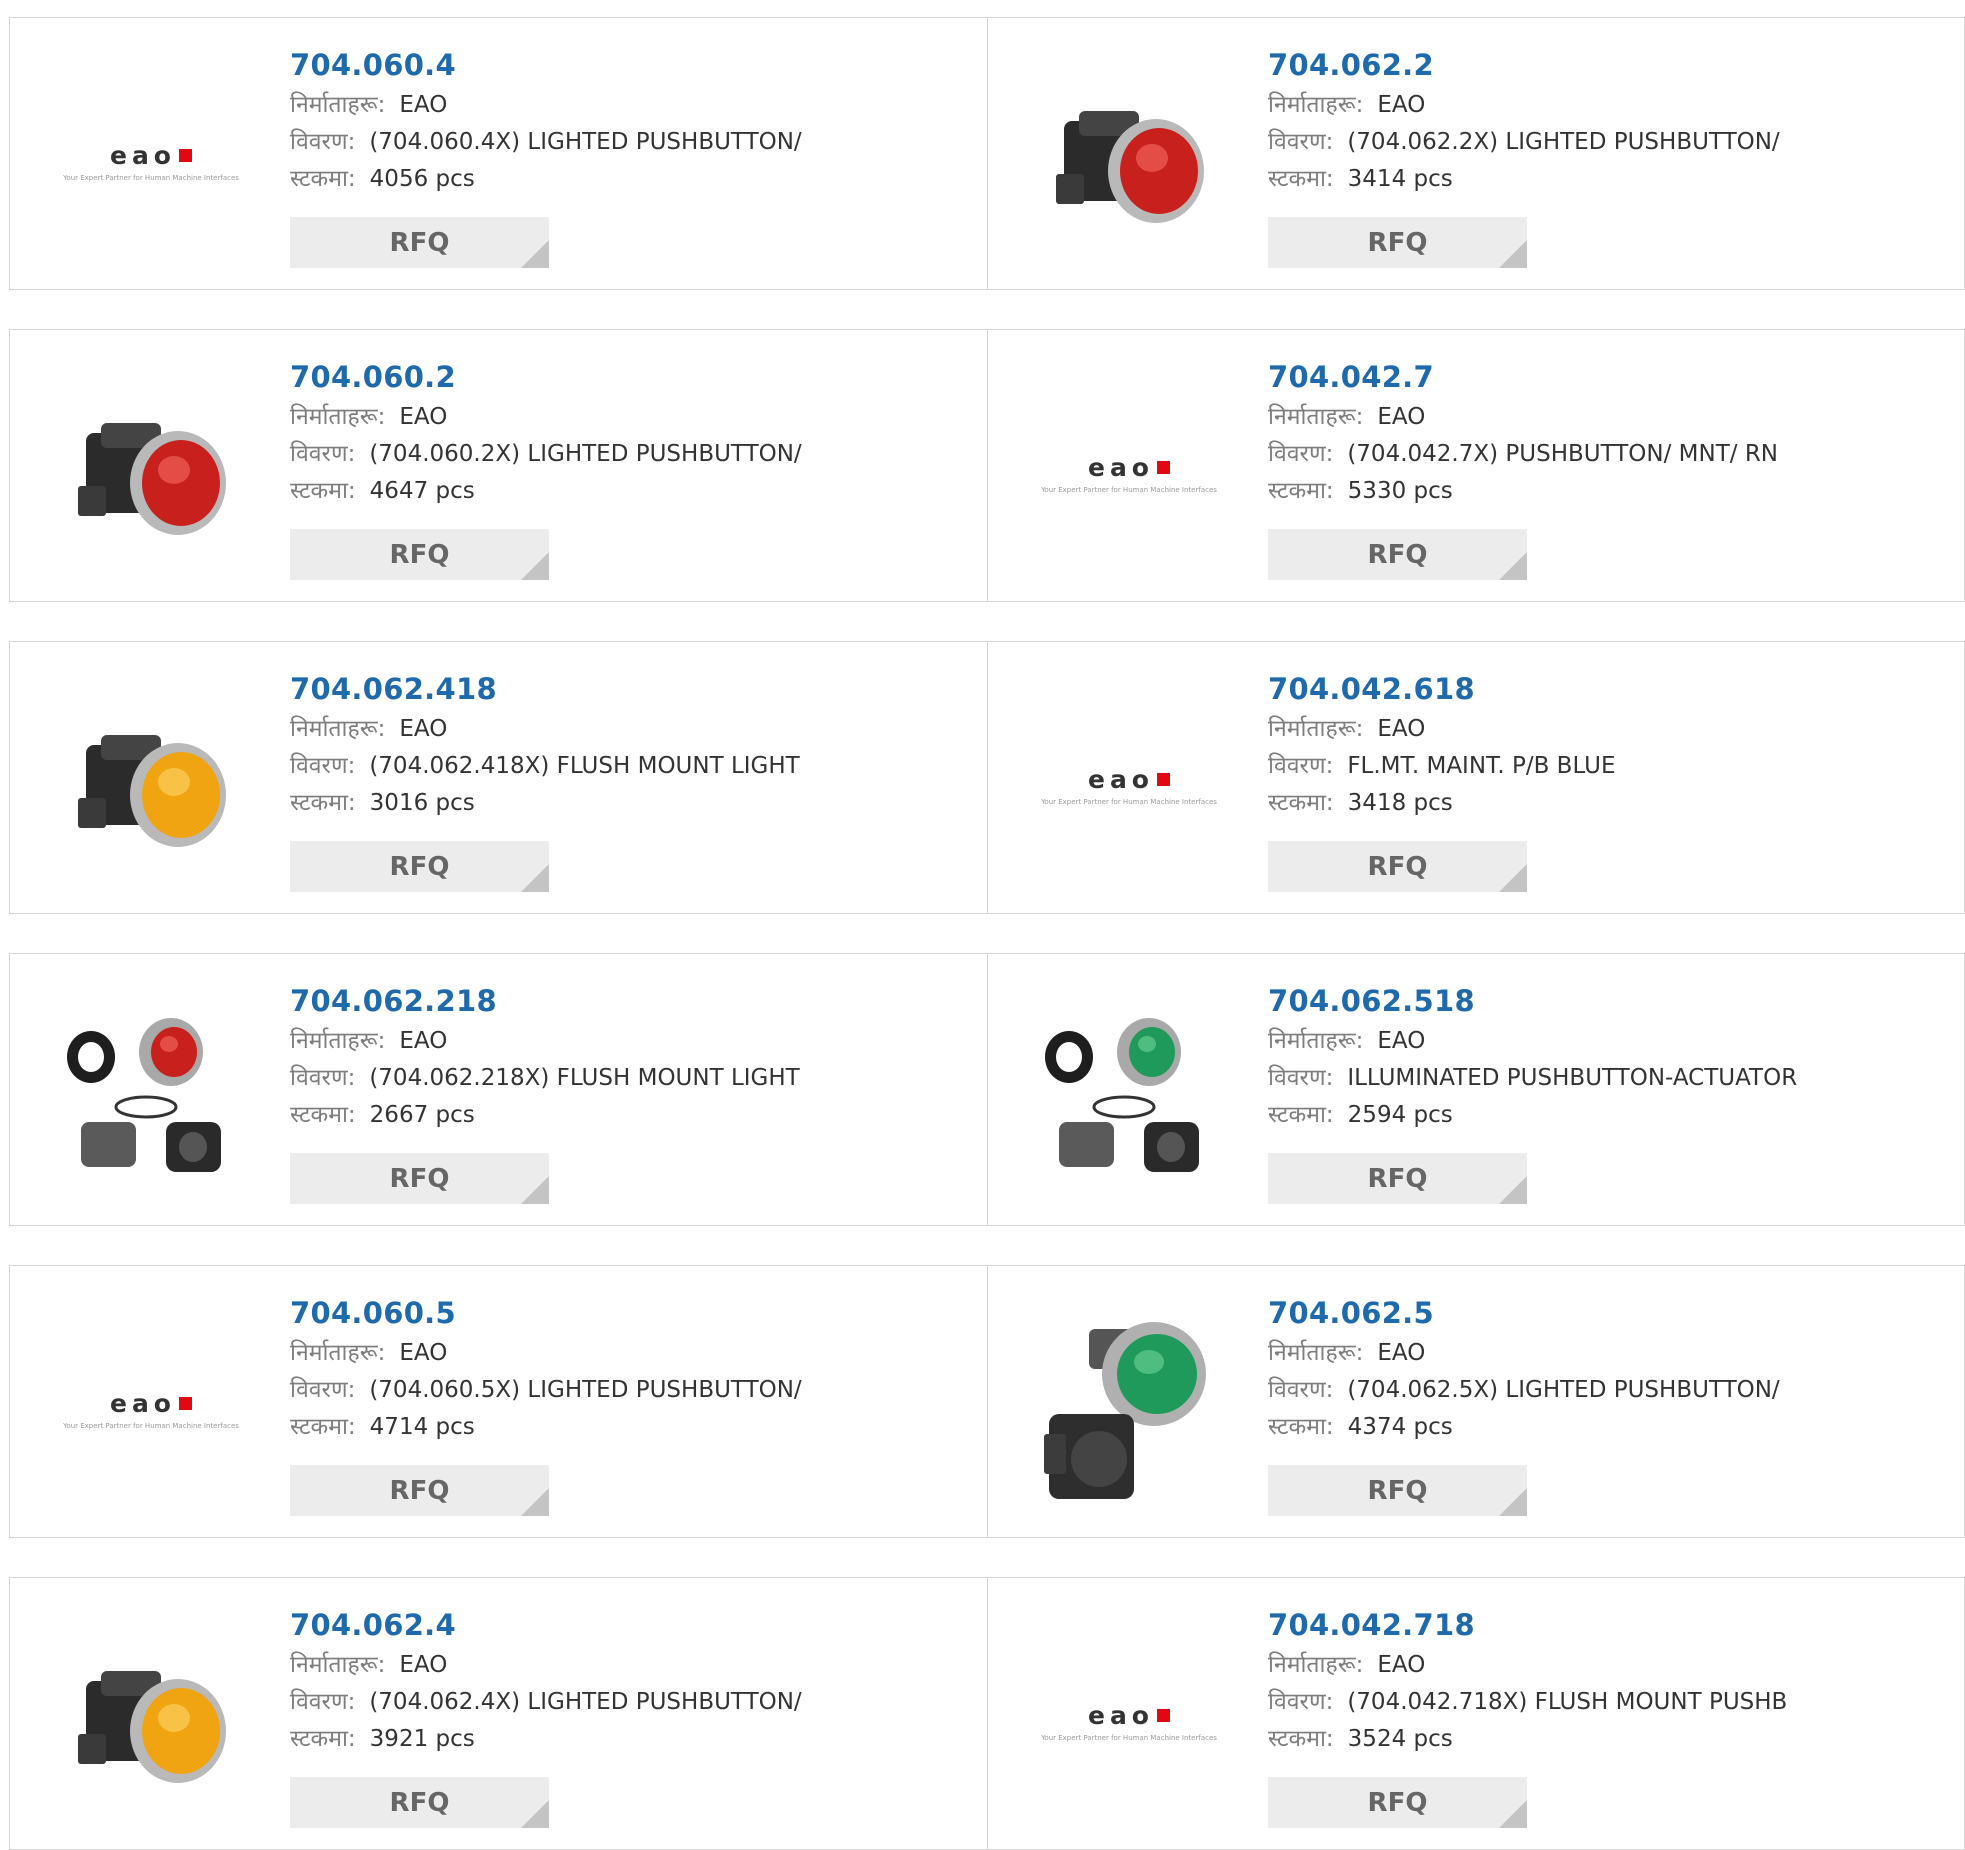  Describe the element at coordinates (1400, 1115) in the screenshot. I see `stock-value: 2594 pcs` at that location.